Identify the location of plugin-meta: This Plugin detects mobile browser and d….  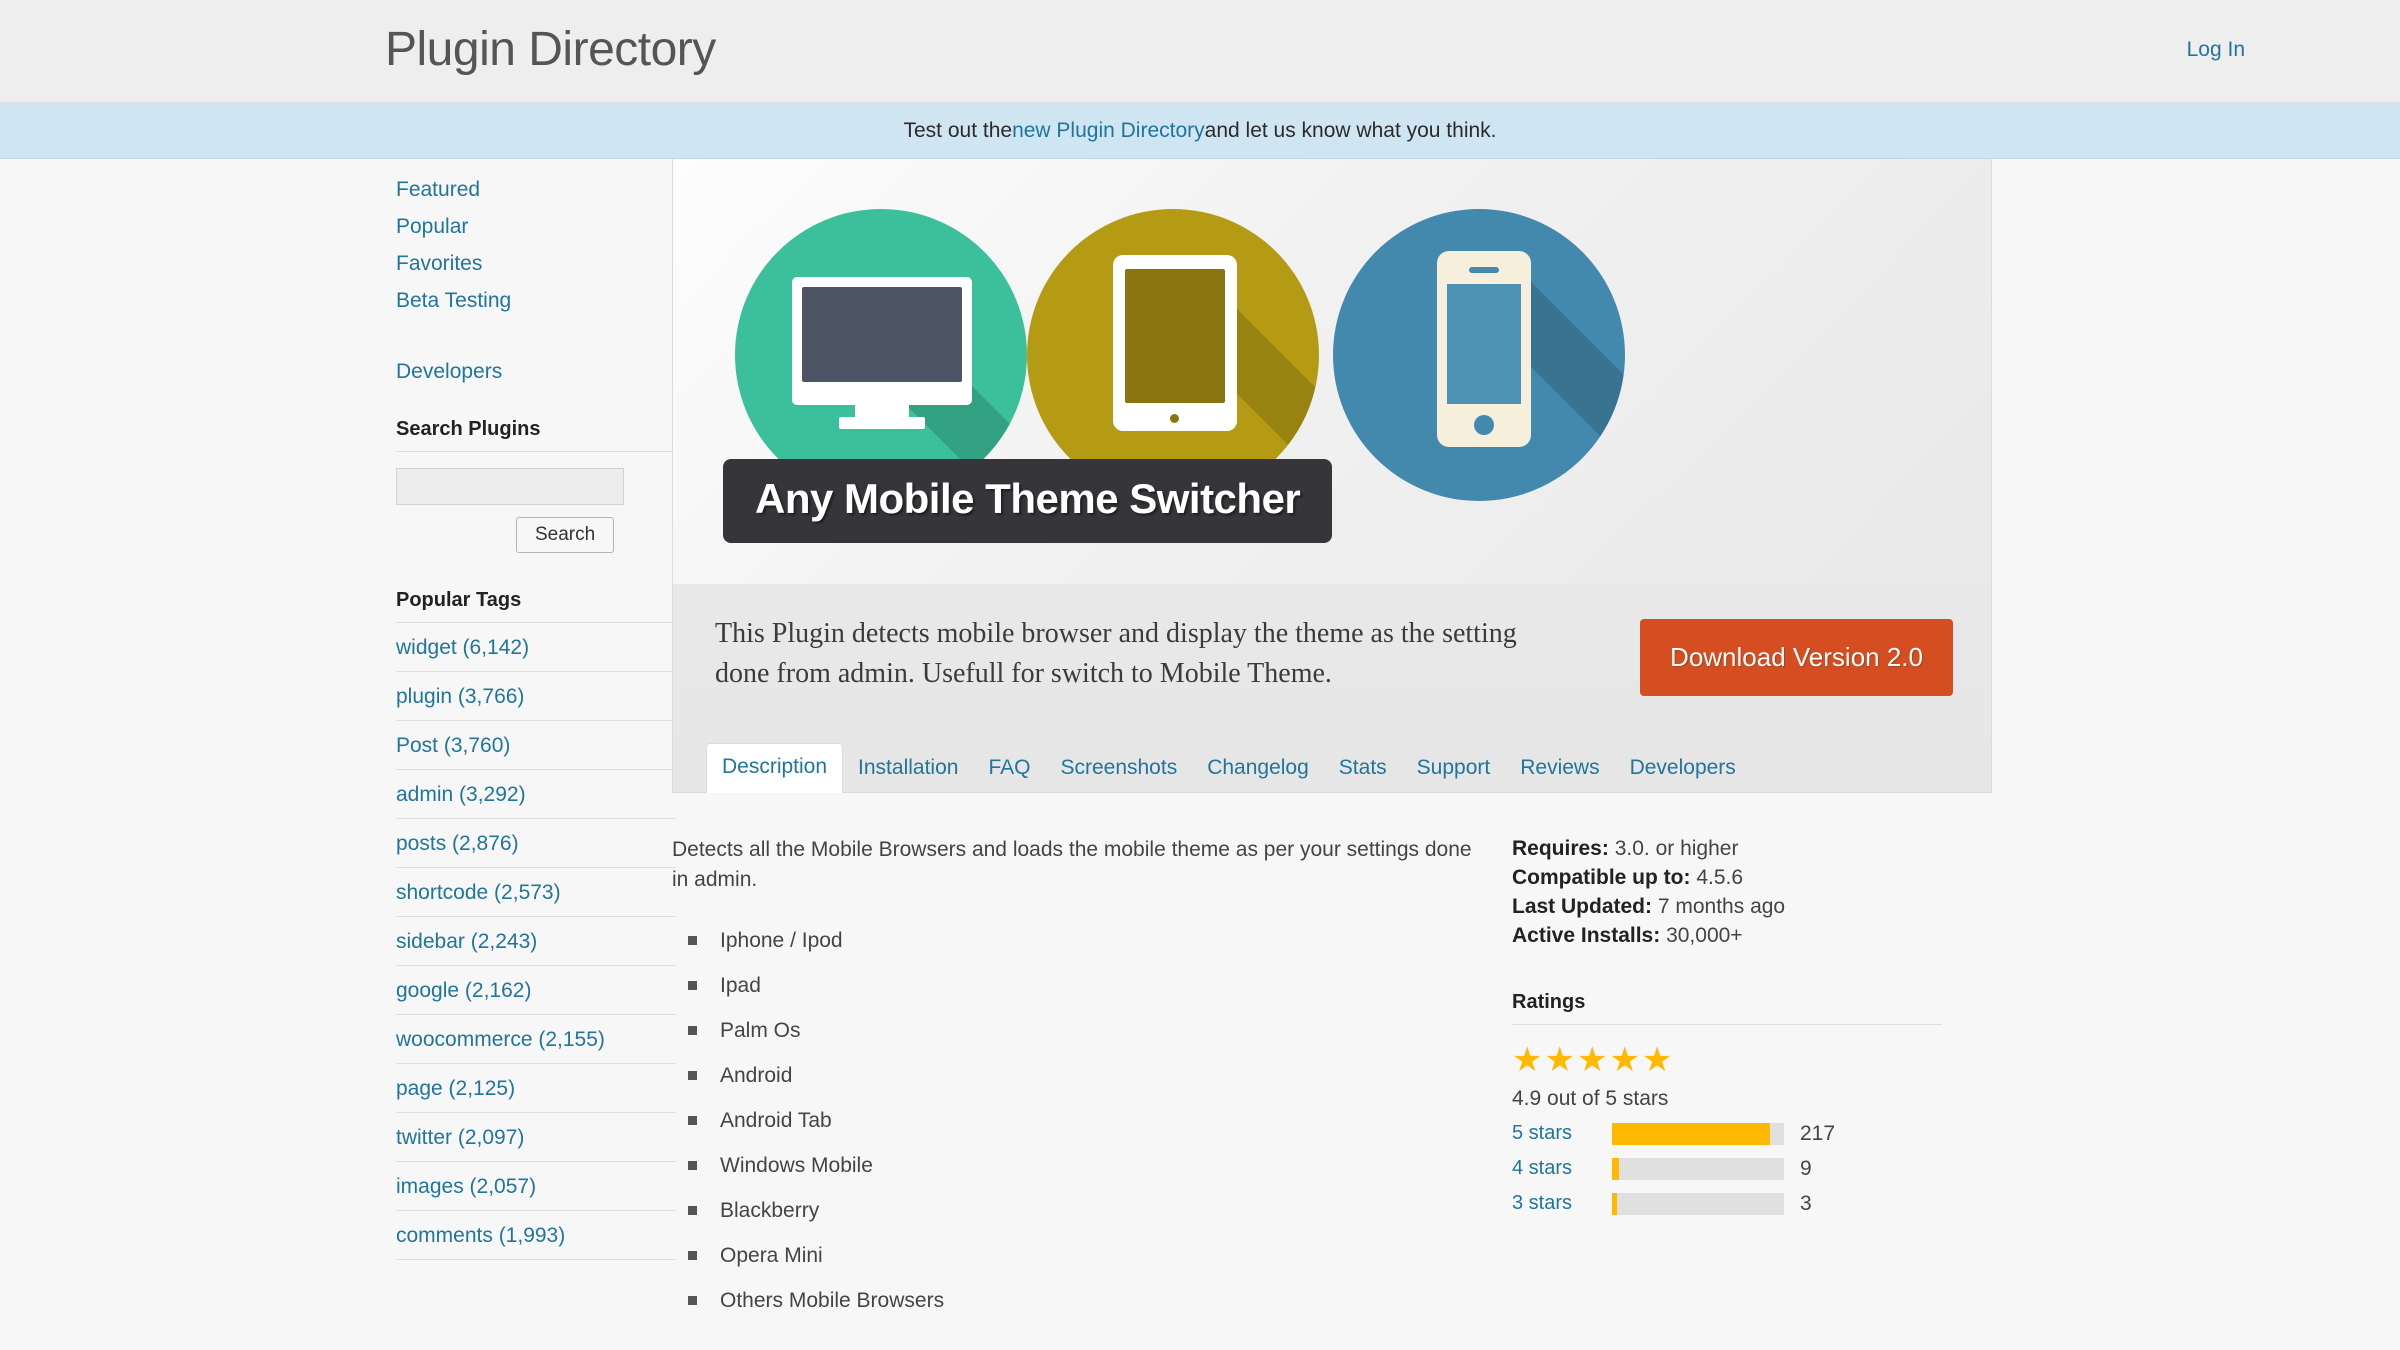
(1332, 664).